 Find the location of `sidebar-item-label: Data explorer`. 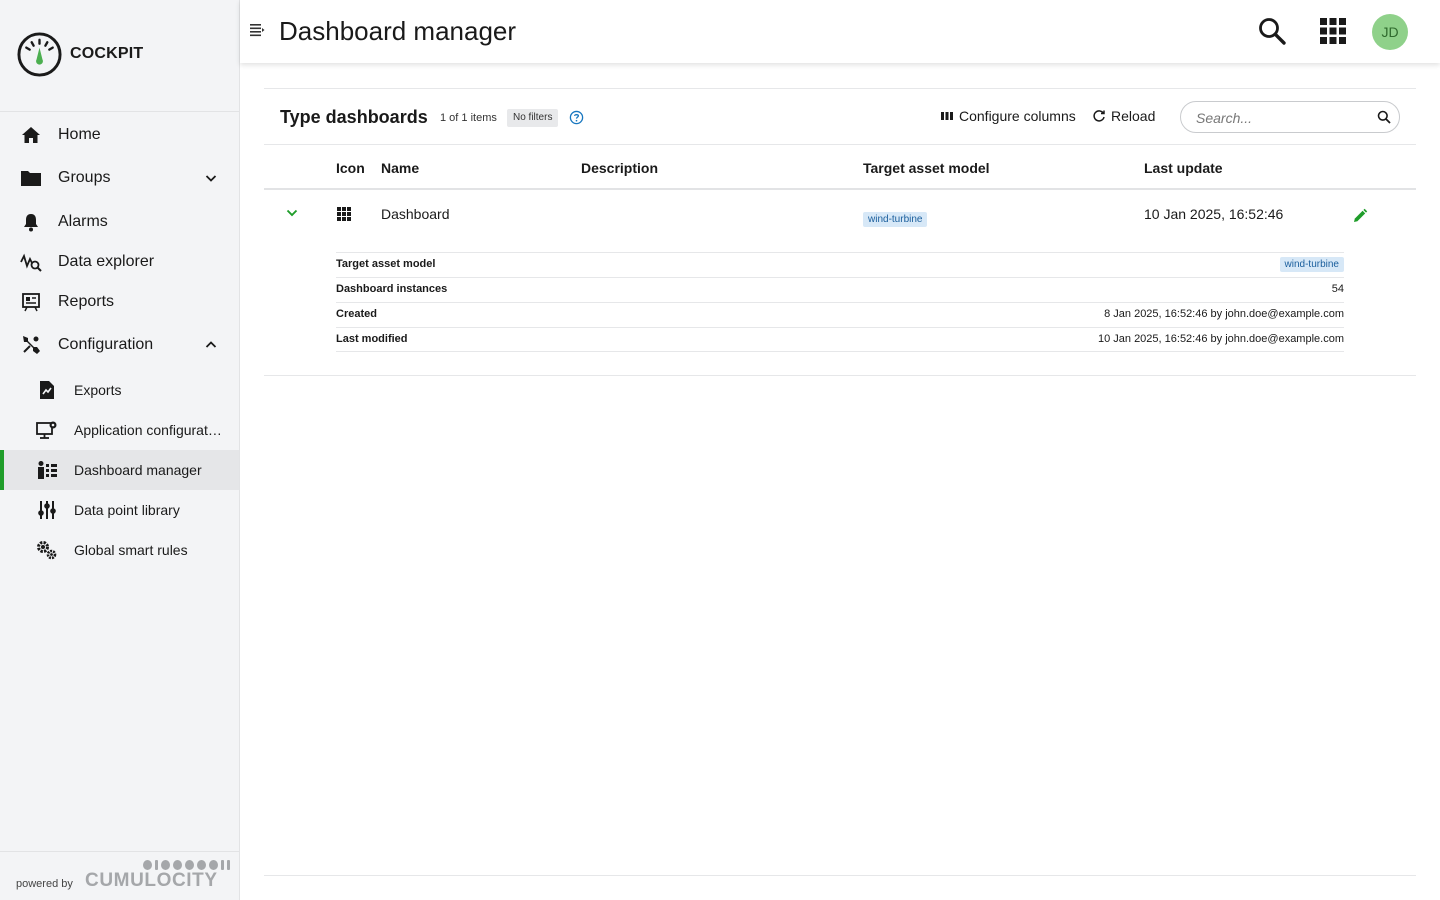

sidebar-item-label: Data explorer is located at coordinates (106, 261).